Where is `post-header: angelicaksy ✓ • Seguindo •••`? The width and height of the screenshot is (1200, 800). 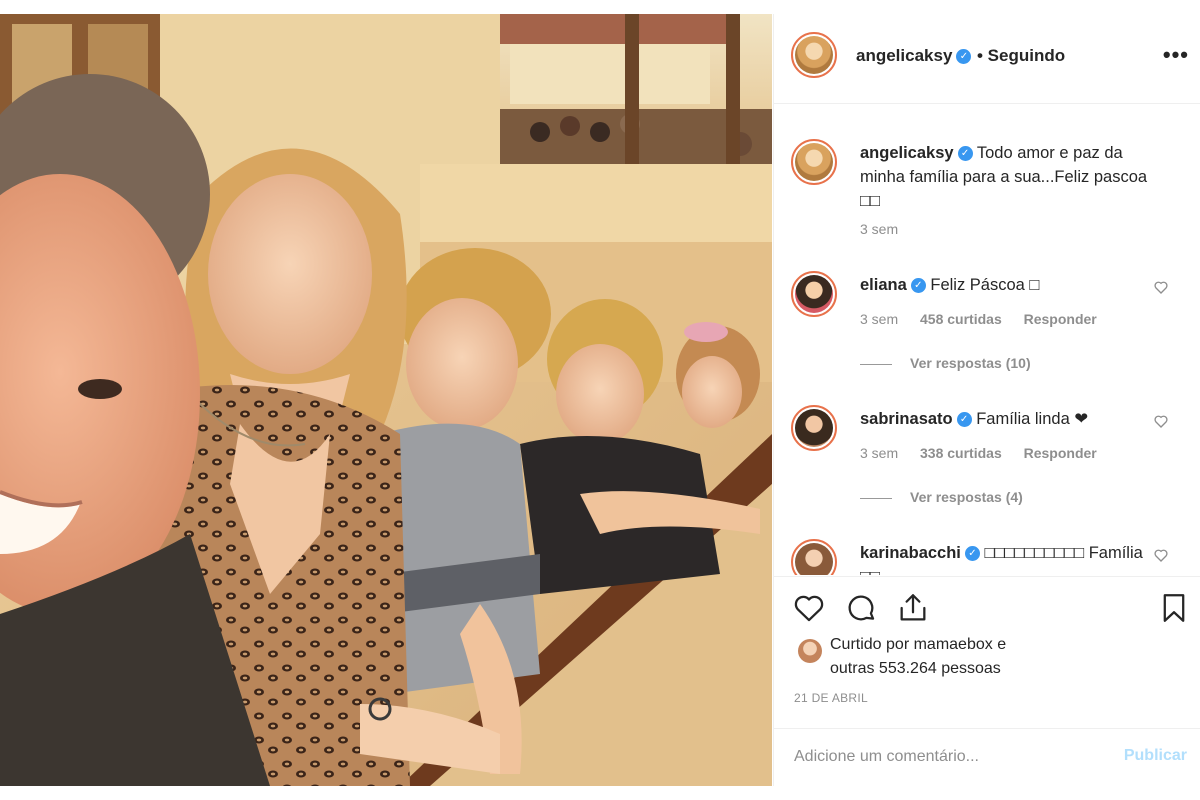
post-header: angelicaksy ✓ • Seguindo ••• is located at coordinates (987, 59).